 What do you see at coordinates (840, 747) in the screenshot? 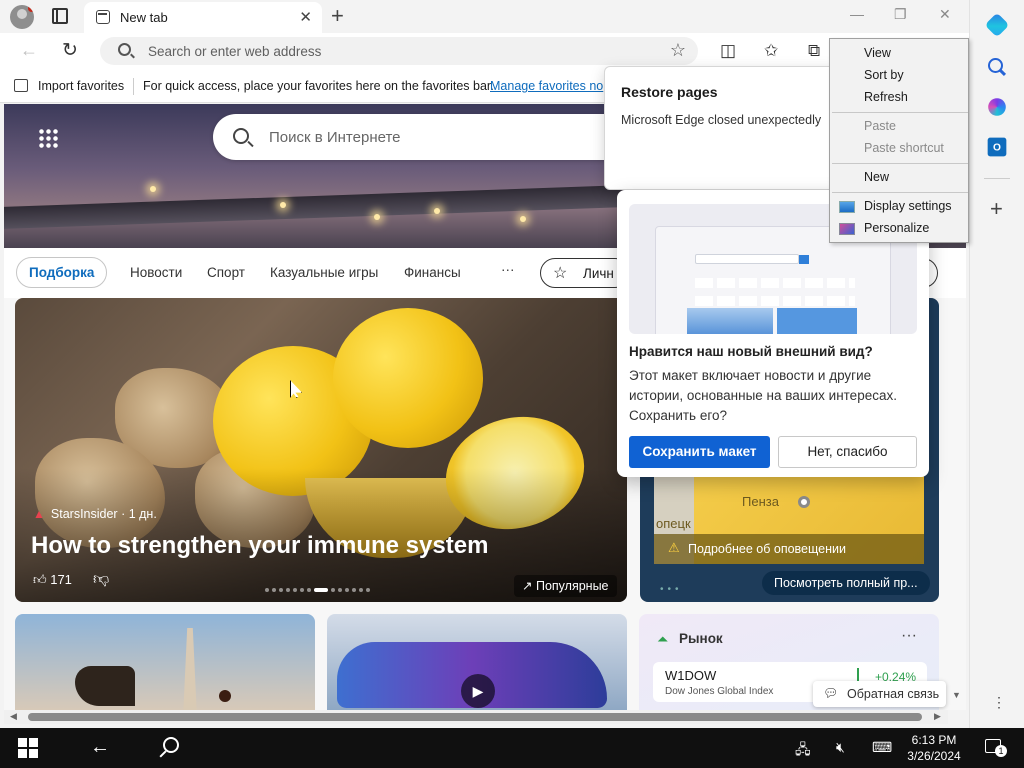
I see `volume-muted-icon: 🔇︎` at bounding box center [840, 747].